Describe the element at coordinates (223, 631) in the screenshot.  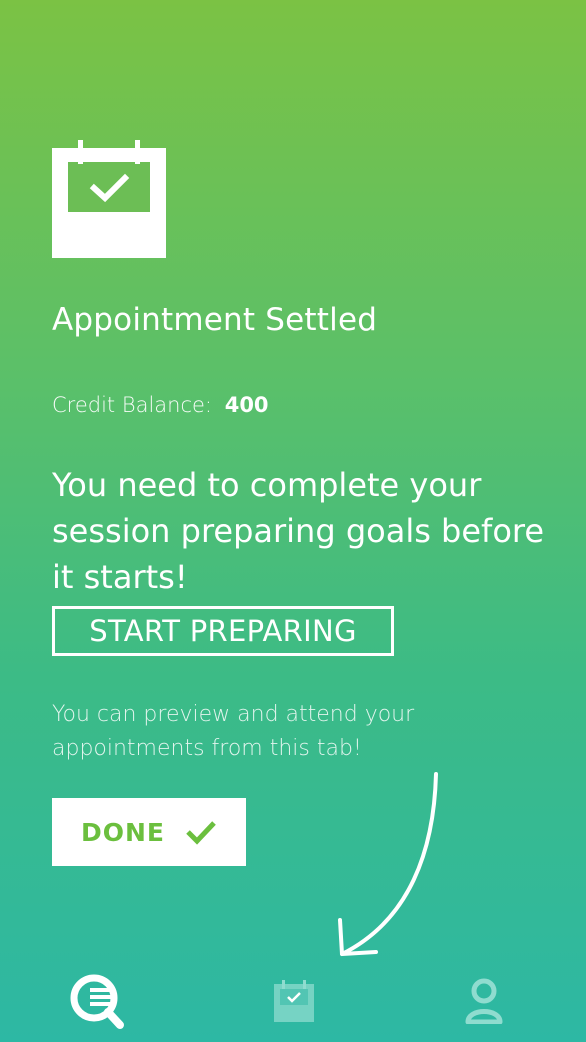
I see `start-preparing-button: START PREPARING` at that location.